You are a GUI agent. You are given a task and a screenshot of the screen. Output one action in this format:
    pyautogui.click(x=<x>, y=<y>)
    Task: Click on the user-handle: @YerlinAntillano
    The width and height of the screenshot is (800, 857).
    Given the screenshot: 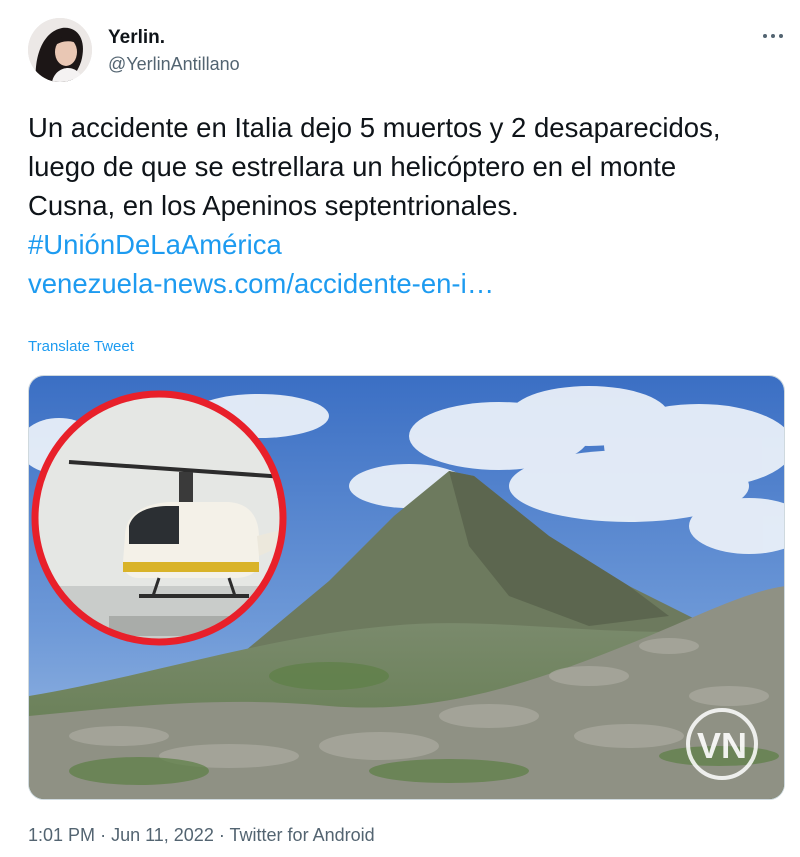 What is the action you would take?
    pyautogui.click(x=174, y=64)
    